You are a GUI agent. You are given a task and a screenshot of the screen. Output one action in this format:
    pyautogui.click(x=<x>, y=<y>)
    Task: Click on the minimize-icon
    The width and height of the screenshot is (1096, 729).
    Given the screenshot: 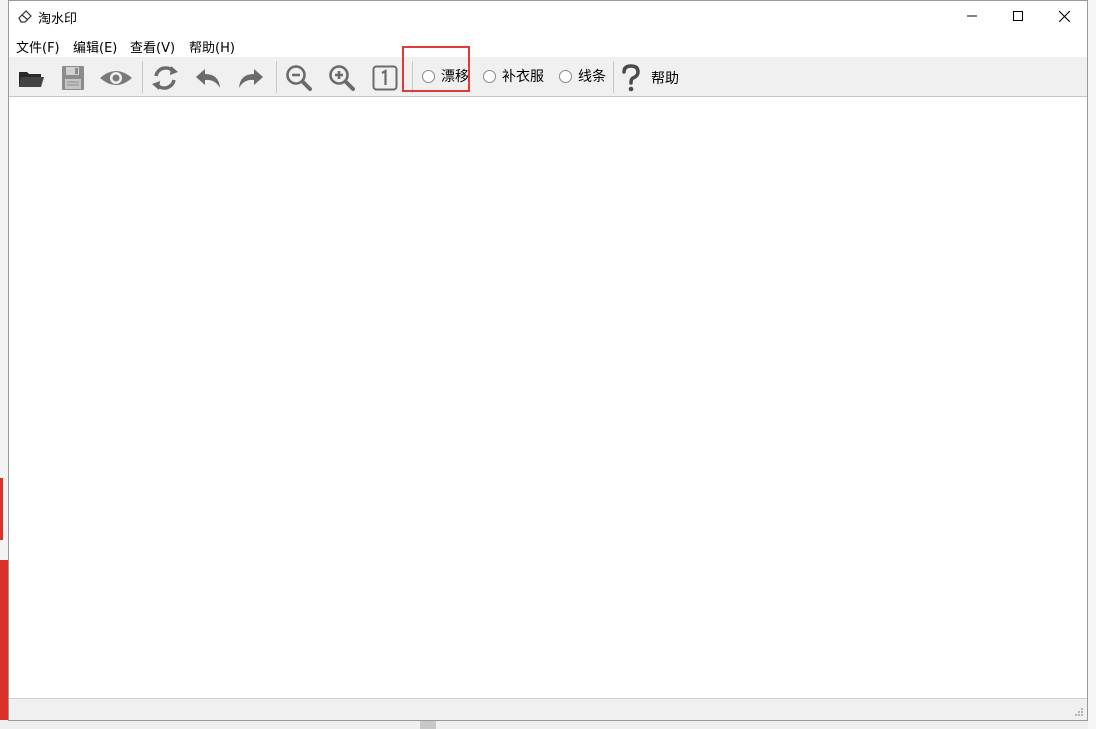 What is the action you would take?
    pyautogui.click(x=972, y=16)
    